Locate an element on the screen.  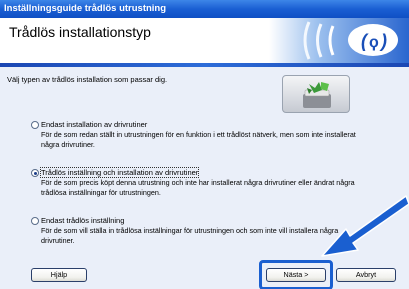
svg-text: ϙ is located at coordinates (374, 42).